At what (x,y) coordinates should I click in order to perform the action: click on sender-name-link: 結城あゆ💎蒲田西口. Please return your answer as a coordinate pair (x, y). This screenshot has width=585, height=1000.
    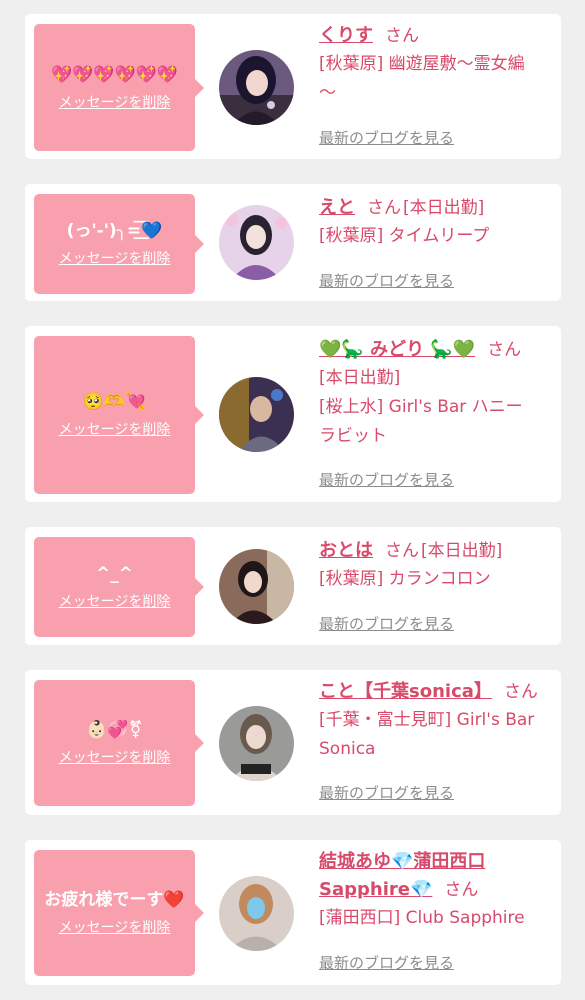
    Looking at the image, I should click on (402, 861).